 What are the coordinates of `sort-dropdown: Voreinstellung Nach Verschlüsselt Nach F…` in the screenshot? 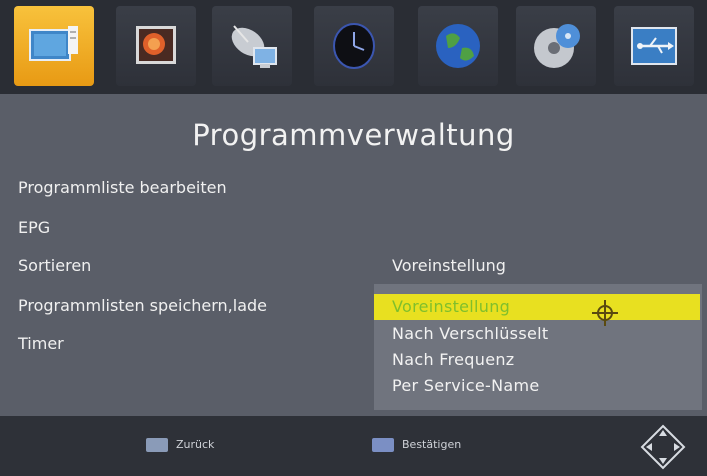 It's located at (538, 347).